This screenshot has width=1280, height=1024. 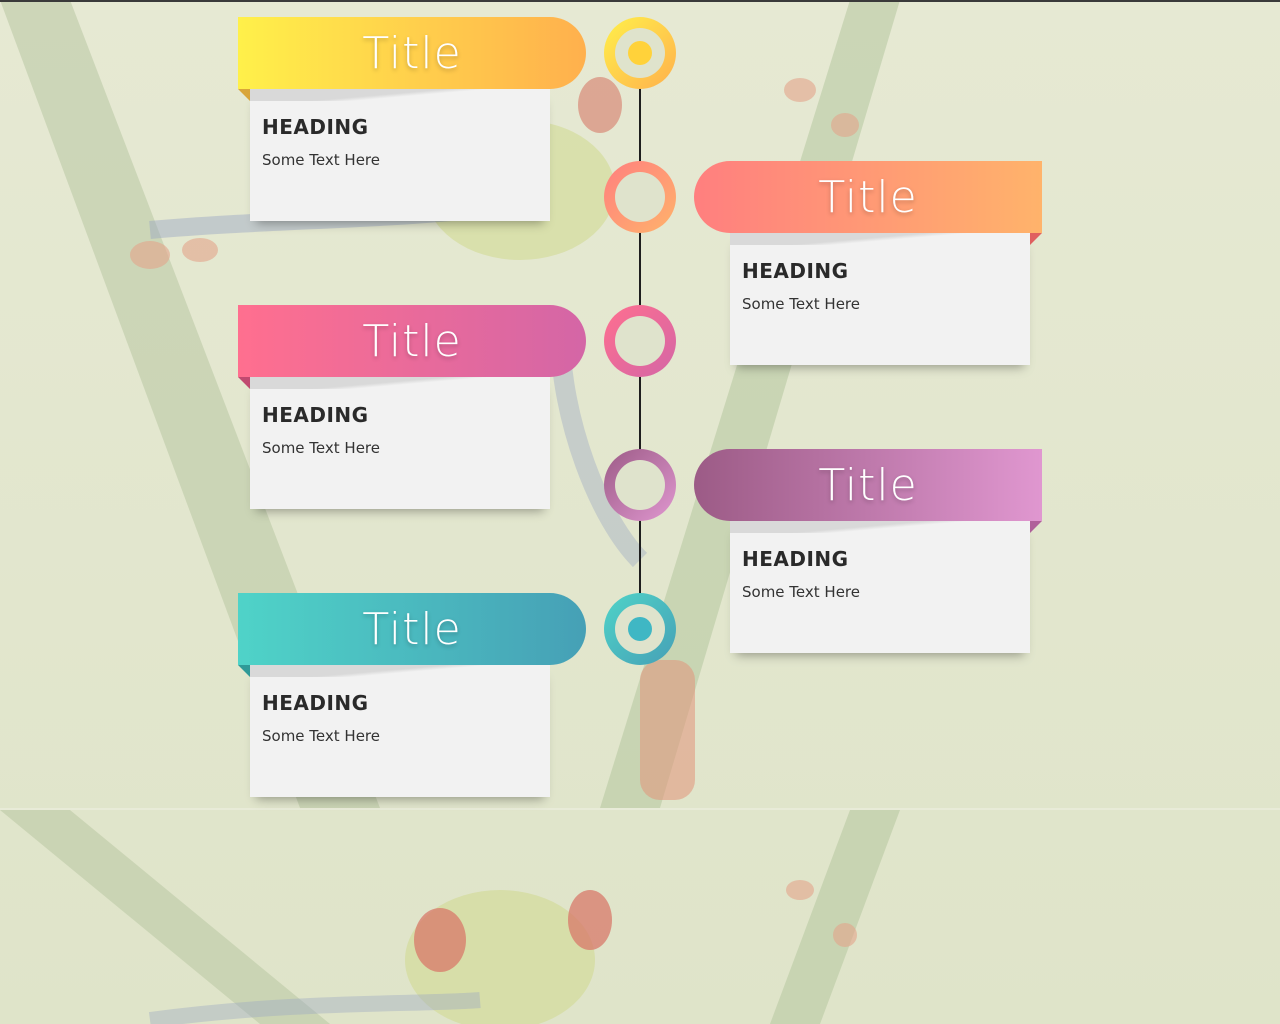 I want to click on timeline-title-tab-2: Title, so click(x=868, y=197).